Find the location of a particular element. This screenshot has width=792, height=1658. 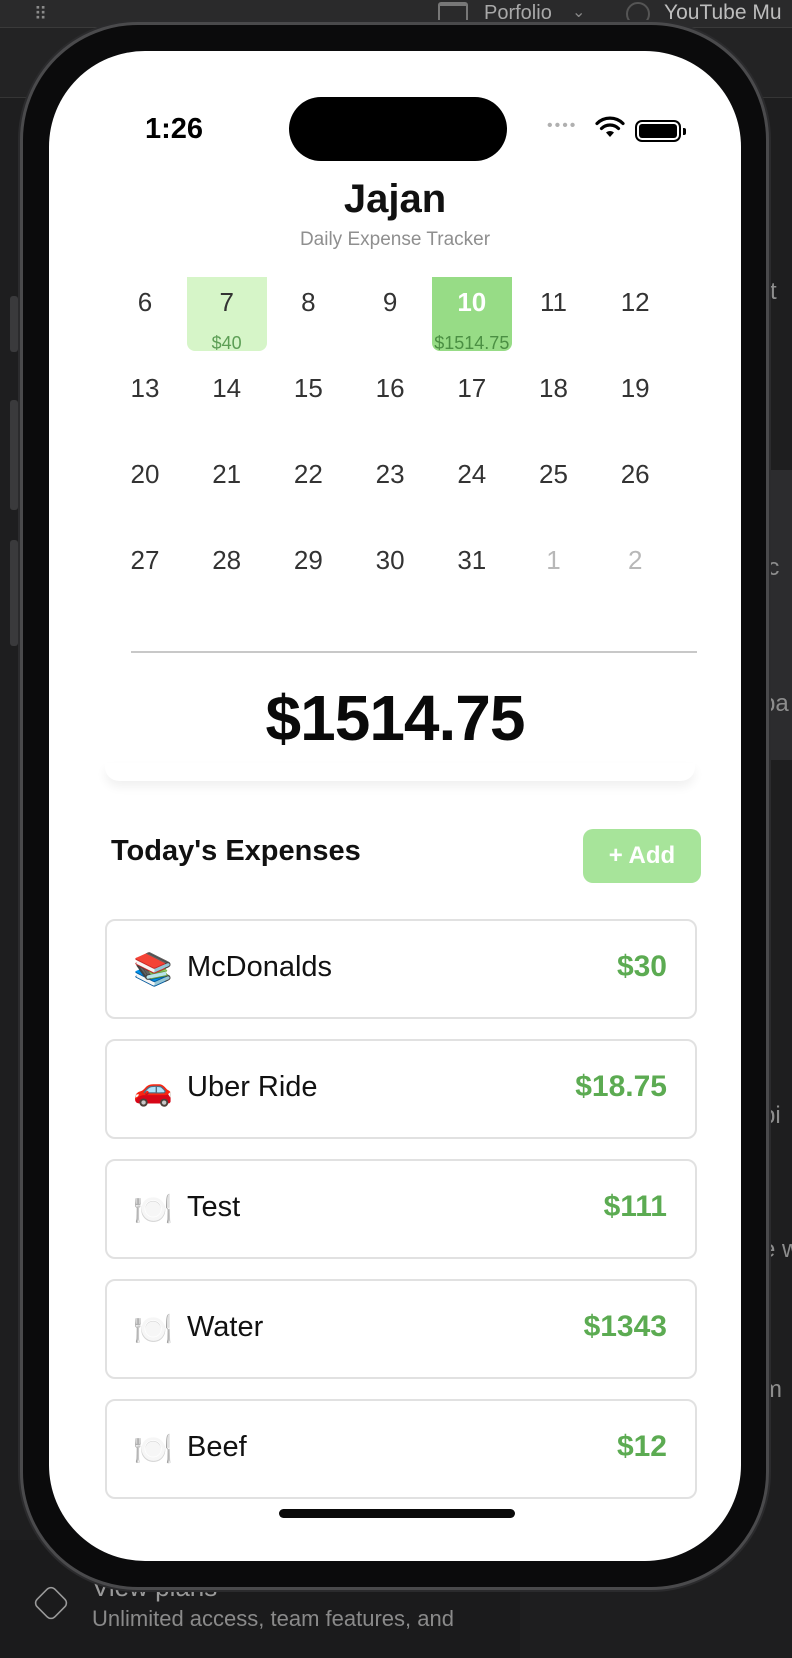

calendar-day: 20 is located at coordinates (145, 489).